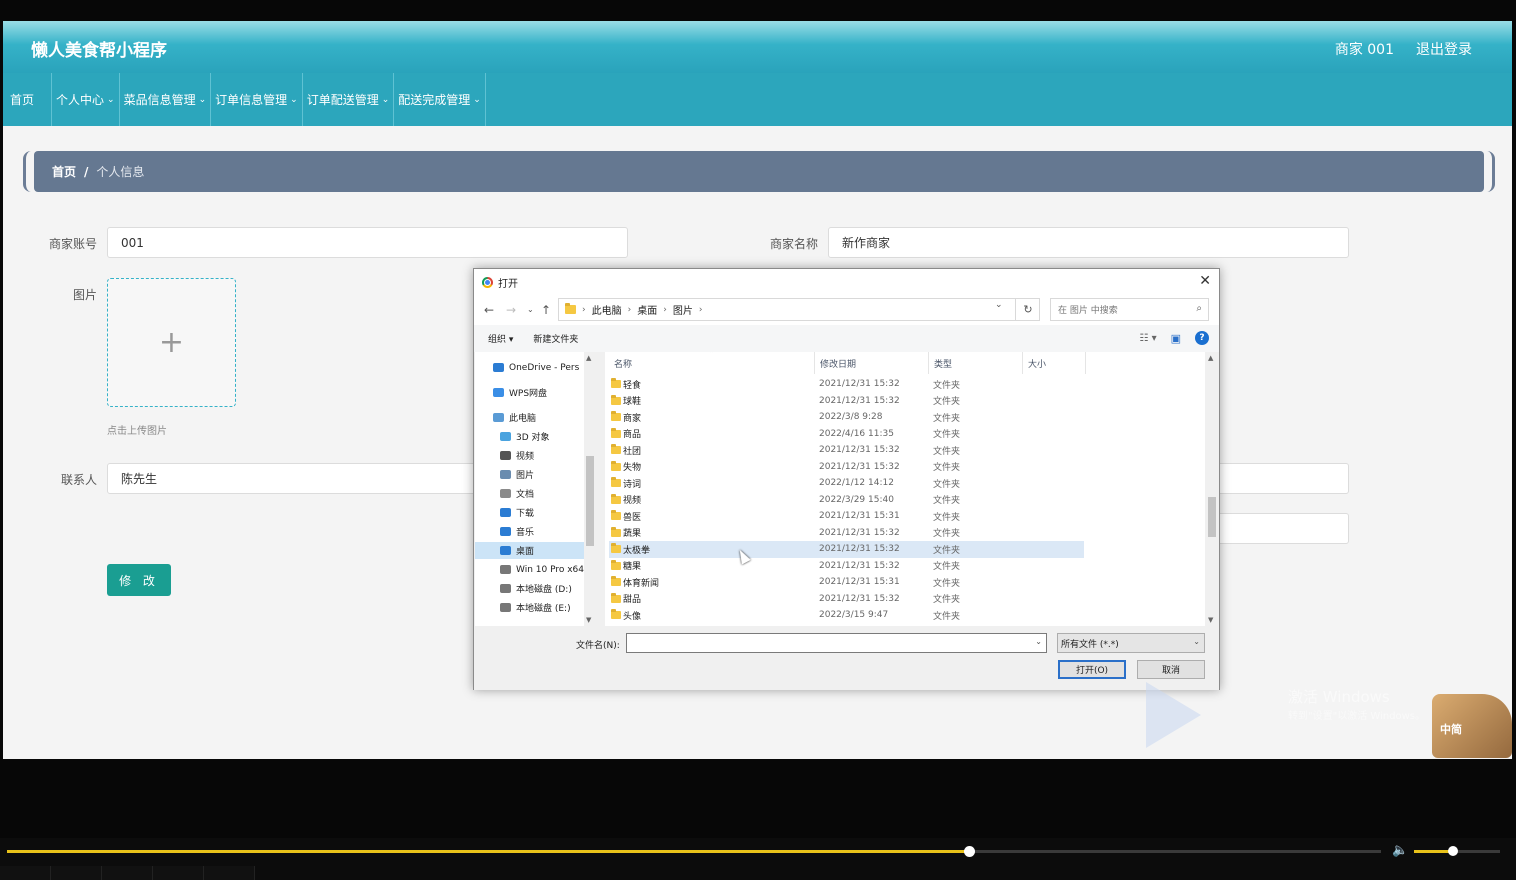  What do you see at coordinates (1202, 338) in the screenshot?
I see `help-icon: ?` at bounding box center [1202, 338].